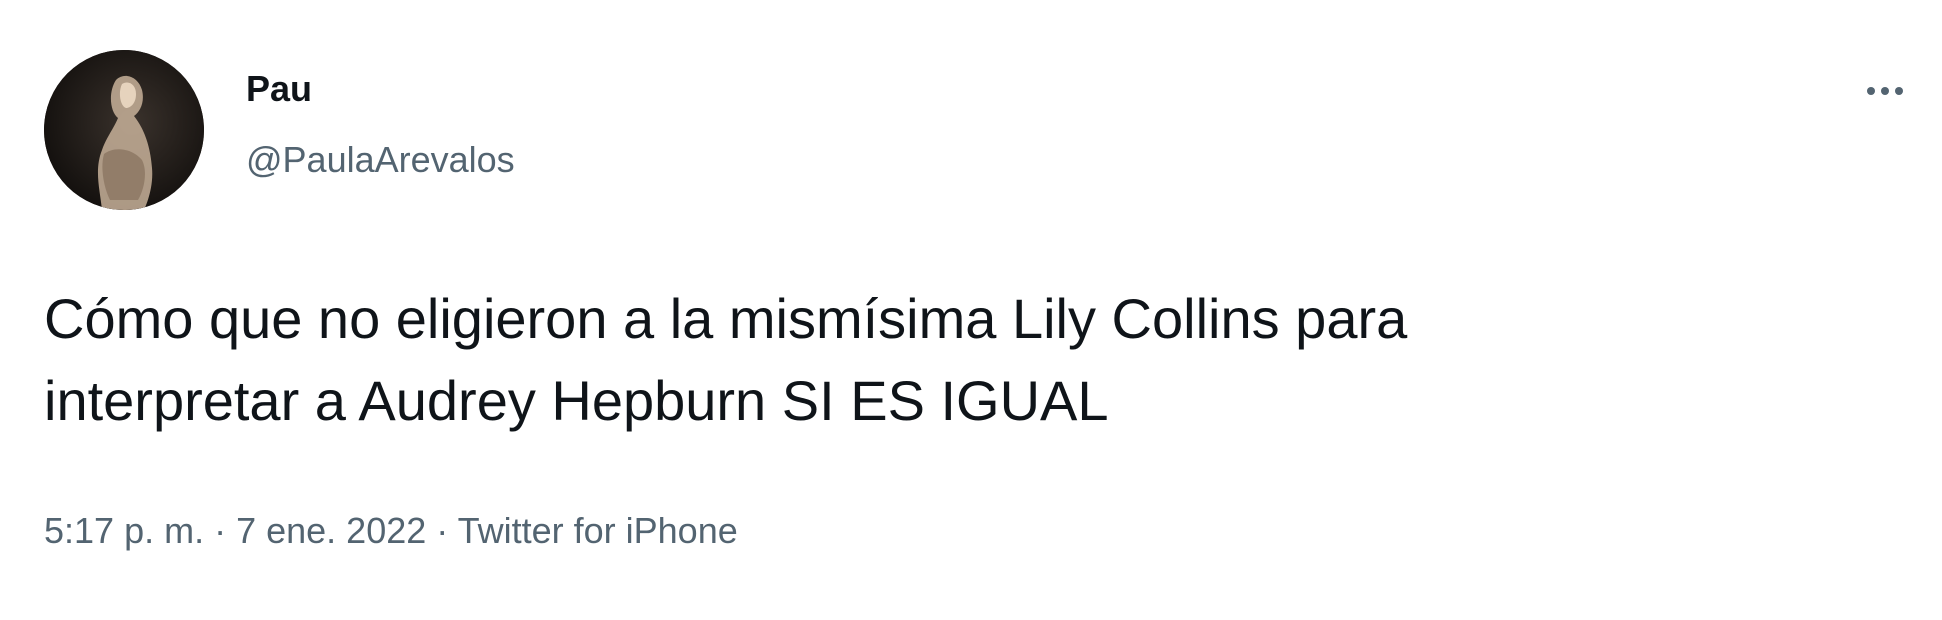 This screenshot has height=620, width=1942. Describe the element at coordinates (124, 530) in the screenshot. I see `tweet-time: 5:17 p. m.` at that location.